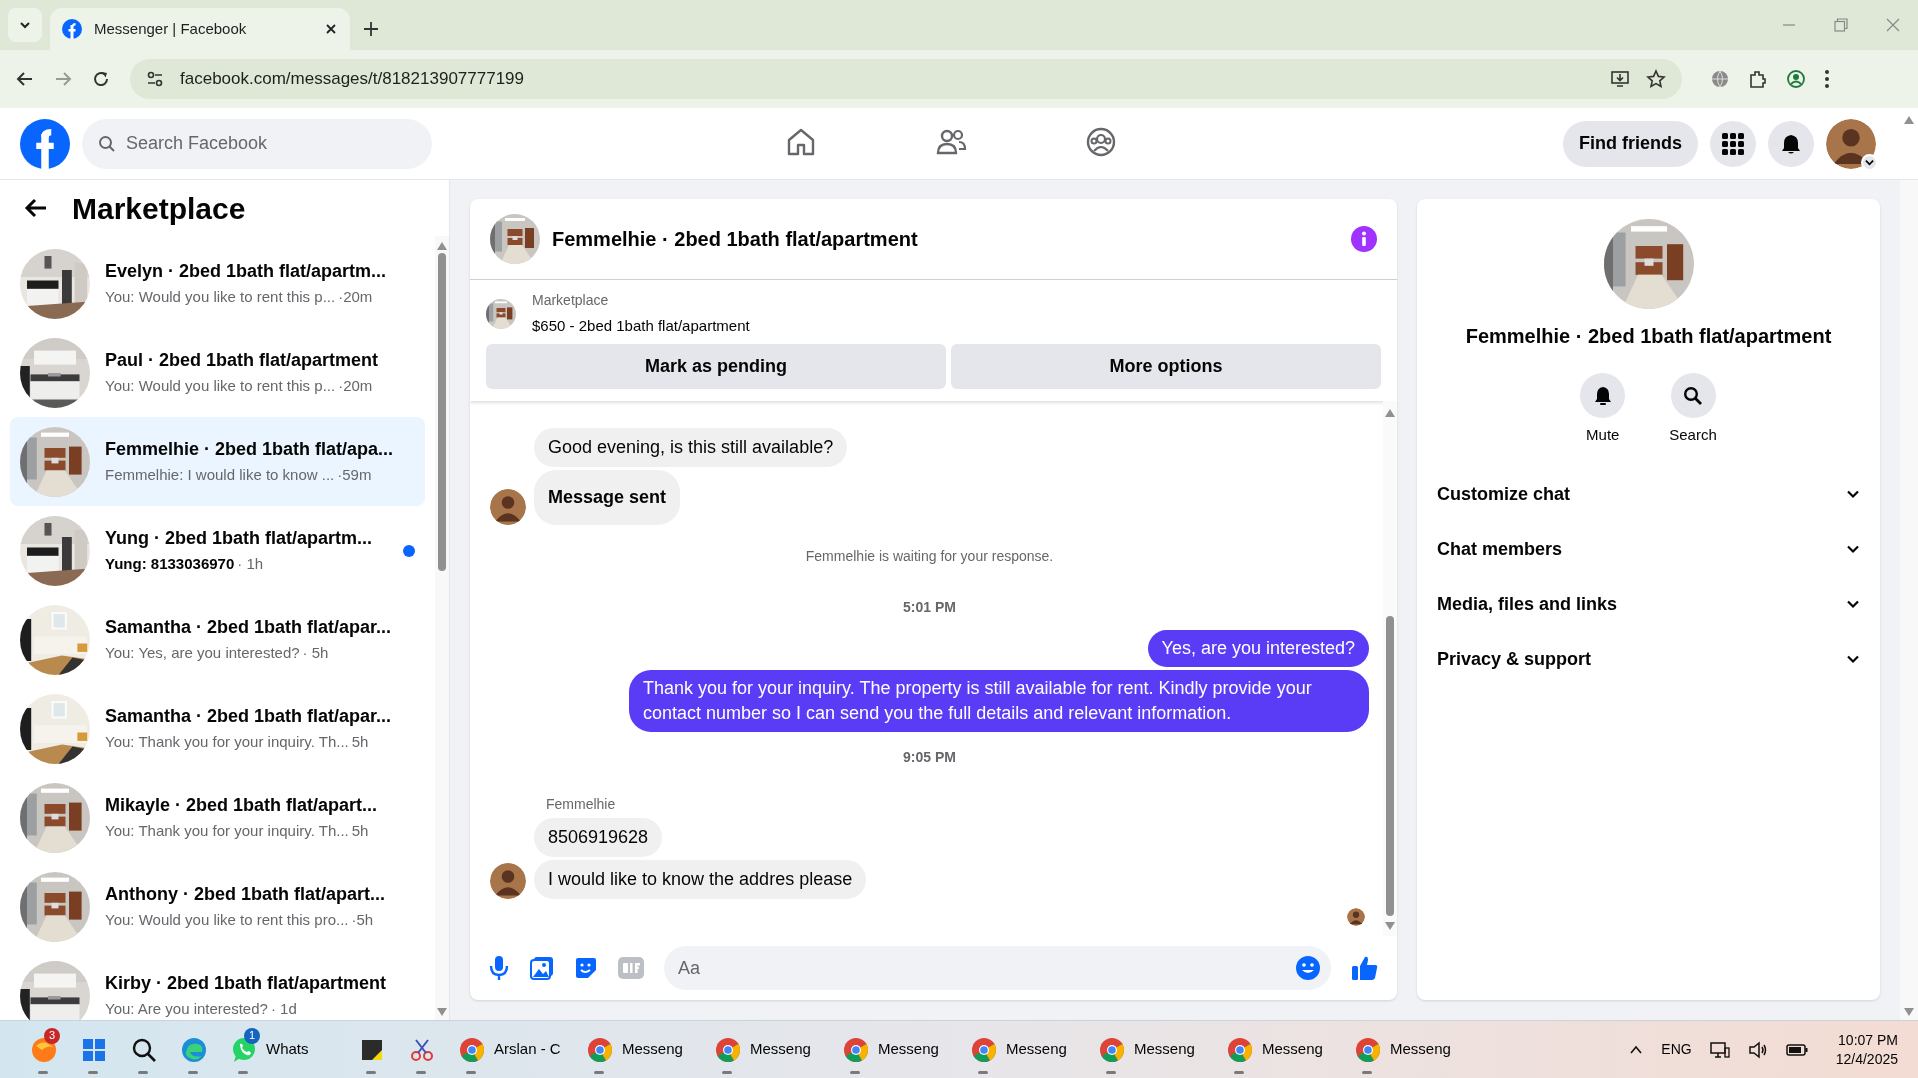  Describe the element at coordinates (1757, 1049) in the screenshot. I see `volume-icon` at that location.